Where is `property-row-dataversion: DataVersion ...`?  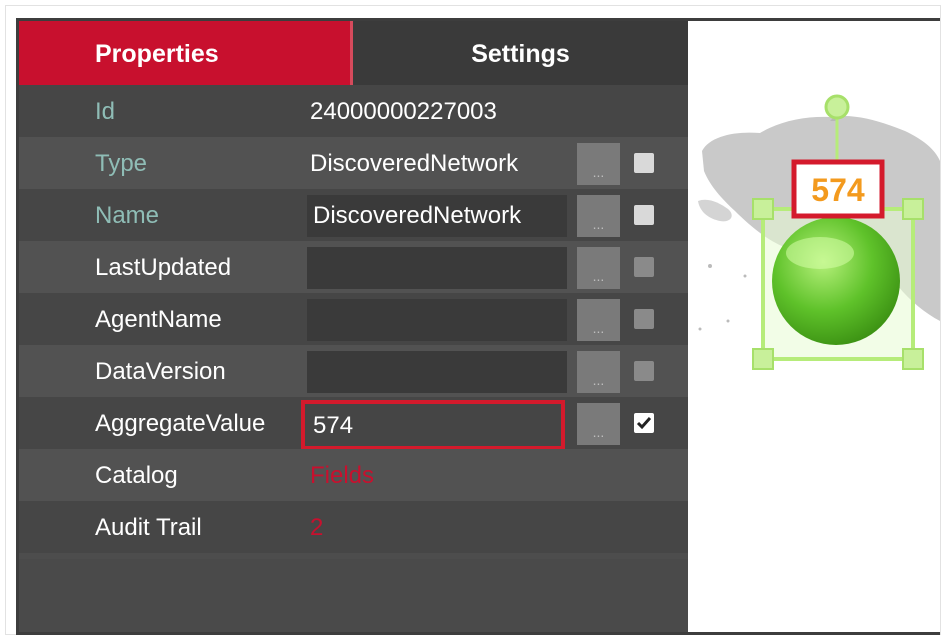
property-row-dataversion: DataVersion ... is located at coordinates (353, 371).